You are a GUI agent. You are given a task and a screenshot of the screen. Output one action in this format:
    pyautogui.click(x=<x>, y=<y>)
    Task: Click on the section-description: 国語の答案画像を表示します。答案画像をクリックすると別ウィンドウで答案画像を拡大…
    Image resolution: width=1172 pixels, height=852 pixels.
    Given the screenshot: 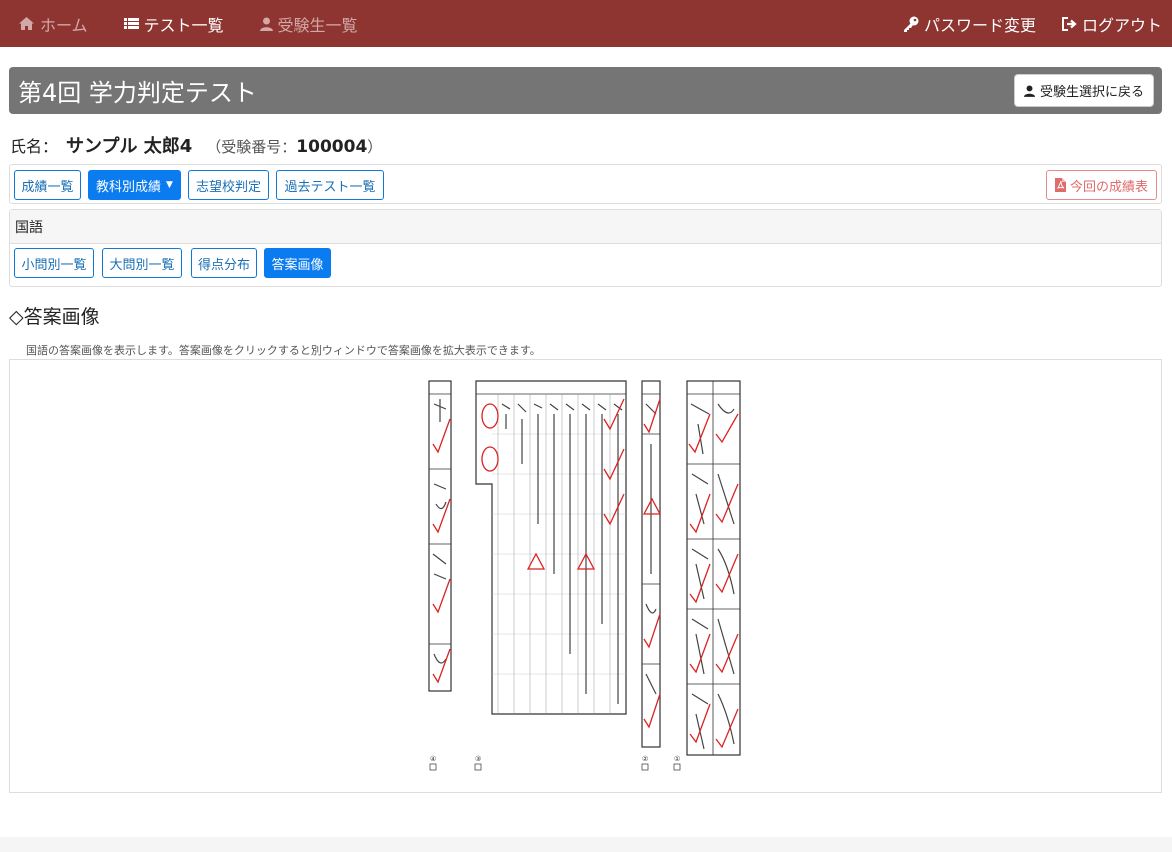 What is the action you would take?
    pyautogui.click(x=283, y=350)
    